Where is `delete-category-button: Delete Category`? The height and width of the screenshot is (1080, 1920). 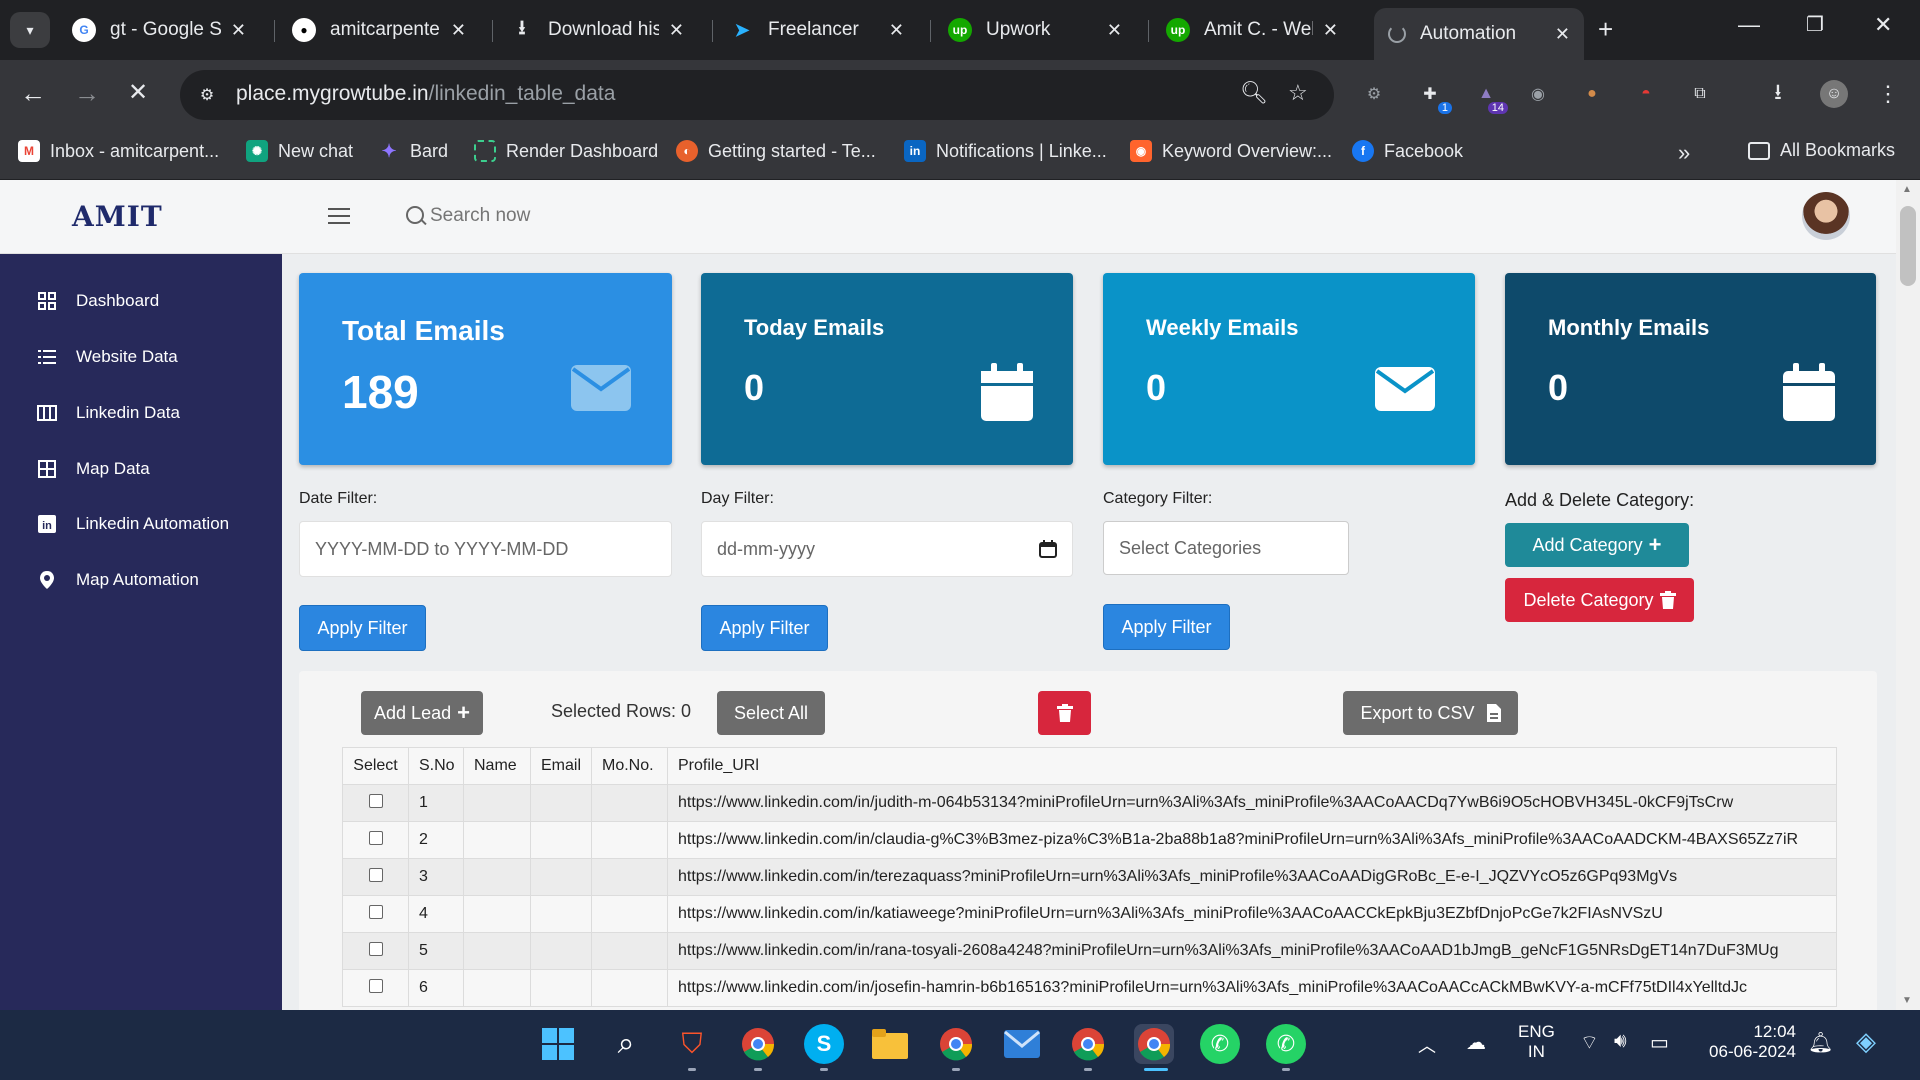
delete-category-button: Delete Category is located at coordinates (1599, 600).